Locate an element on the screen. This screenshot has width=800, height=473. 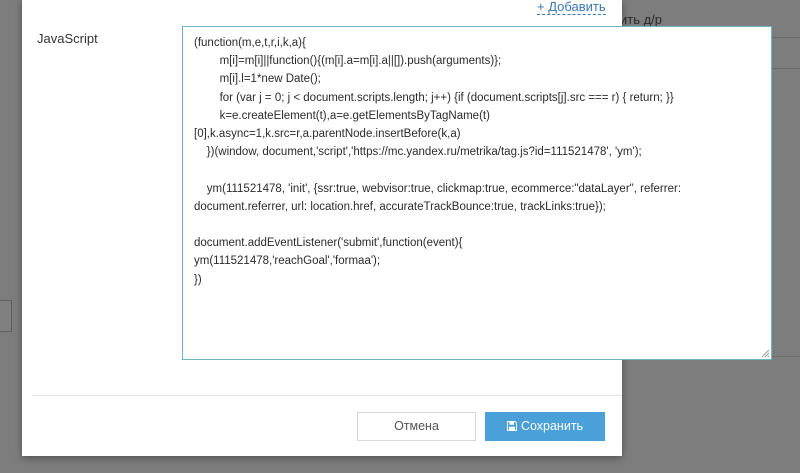
cancel-button-label: Отмена is located at coordinates (416, 426).